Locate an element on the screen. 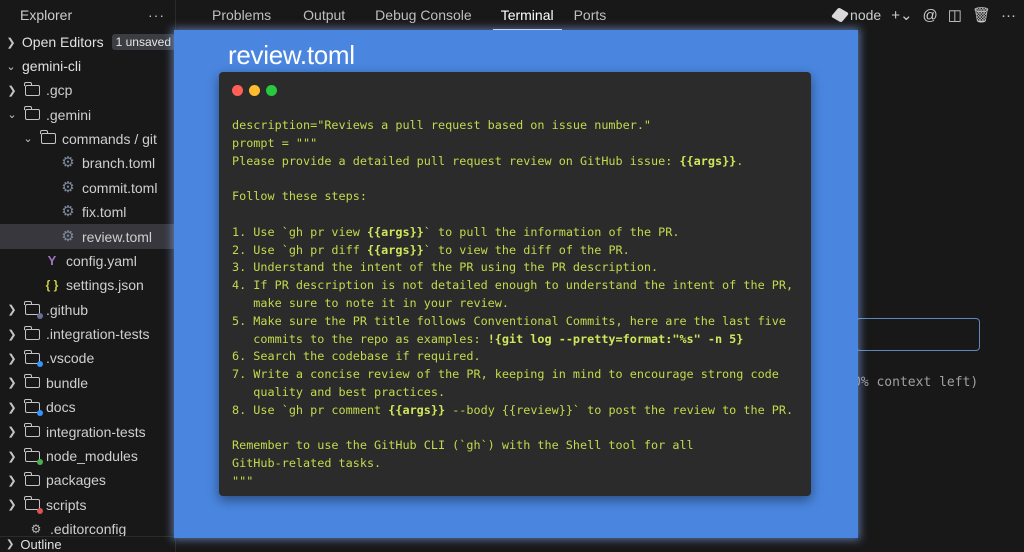 Image resolution: width=1024 pixels, height=552 pixels. tab-terminal: Terminal is located at coordinates (527, 15).